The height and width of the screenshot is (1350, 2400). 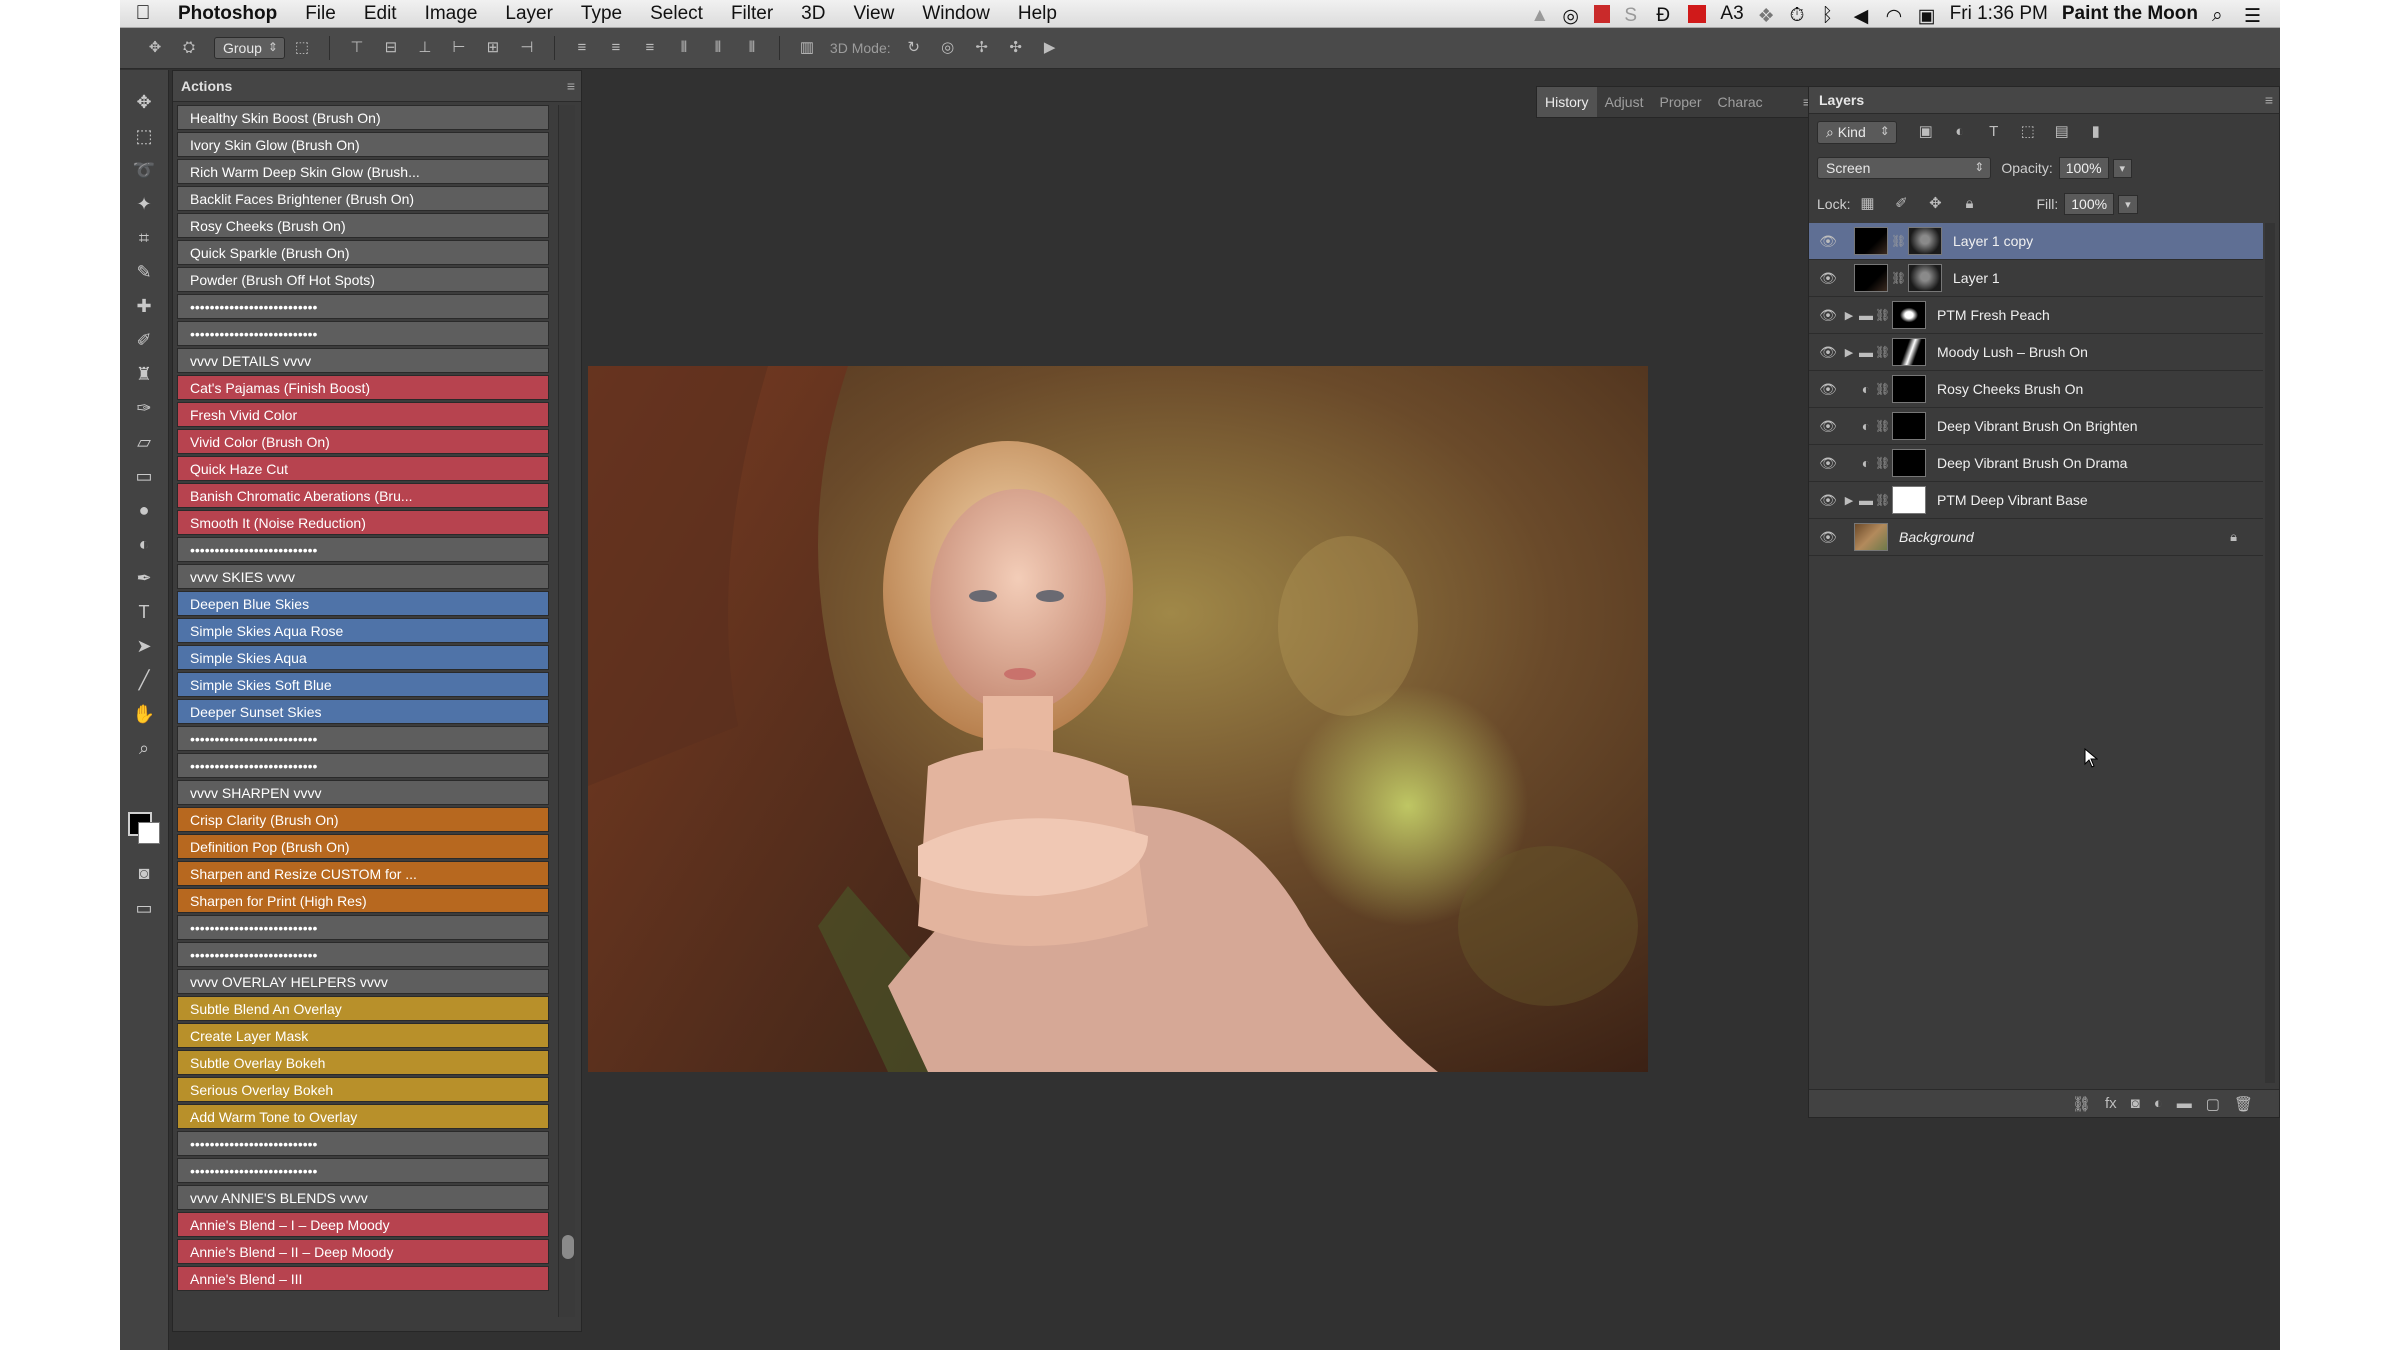 I want to click on expand-arrow-icon: ▶, so click(x=1849, y=352).